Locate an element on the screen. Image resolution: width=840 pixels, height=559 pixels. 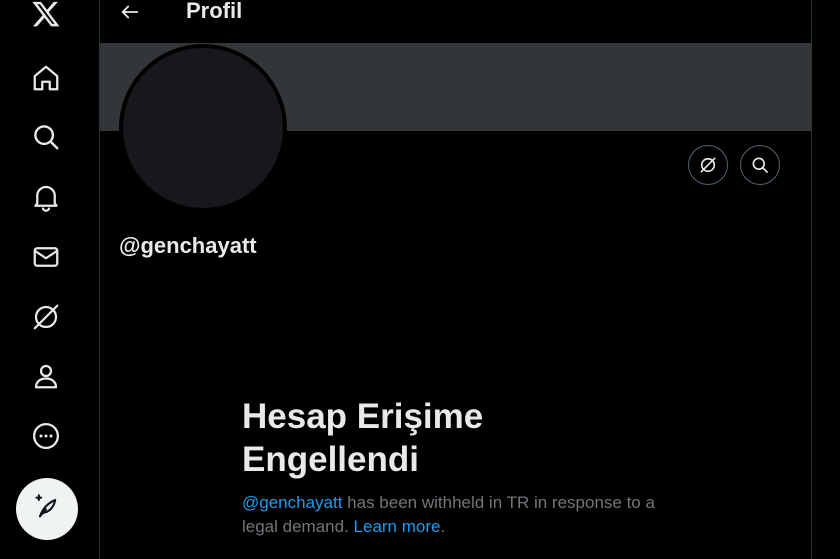
compose-post-button is located at coordinates (47, 509).